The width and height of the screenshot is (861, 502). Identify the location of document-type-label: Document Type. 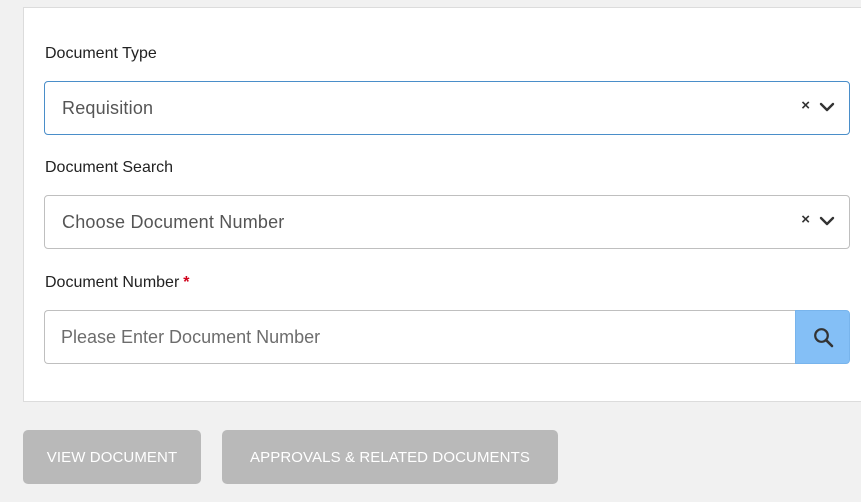
(101, 53).